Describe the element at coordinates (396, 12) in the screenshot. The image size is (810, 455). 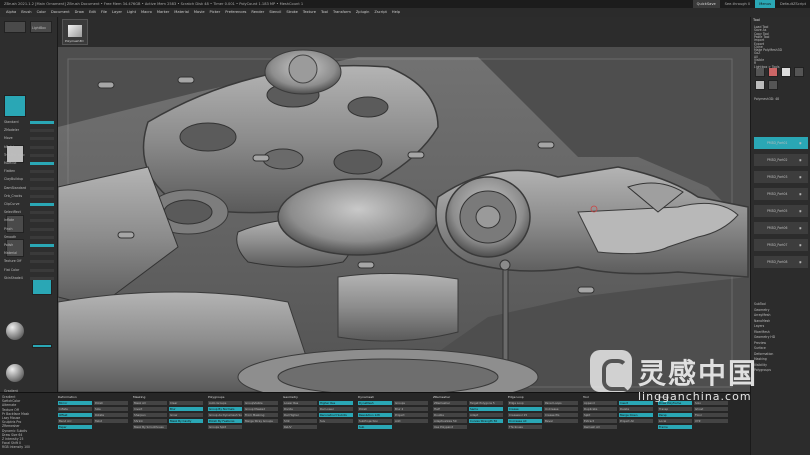
I see `menu-help: Help` at that location.